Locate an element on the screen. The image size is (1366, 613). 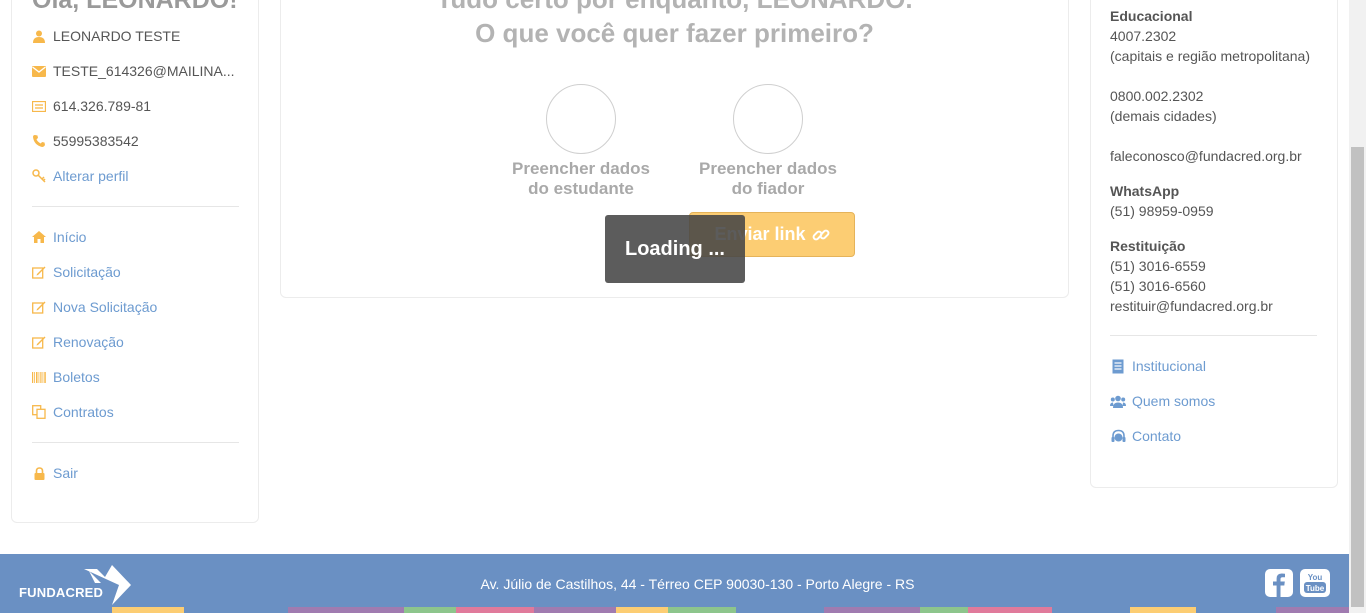
student-option-label: Preencher dados do estudante is located at coordinates (581, 179).